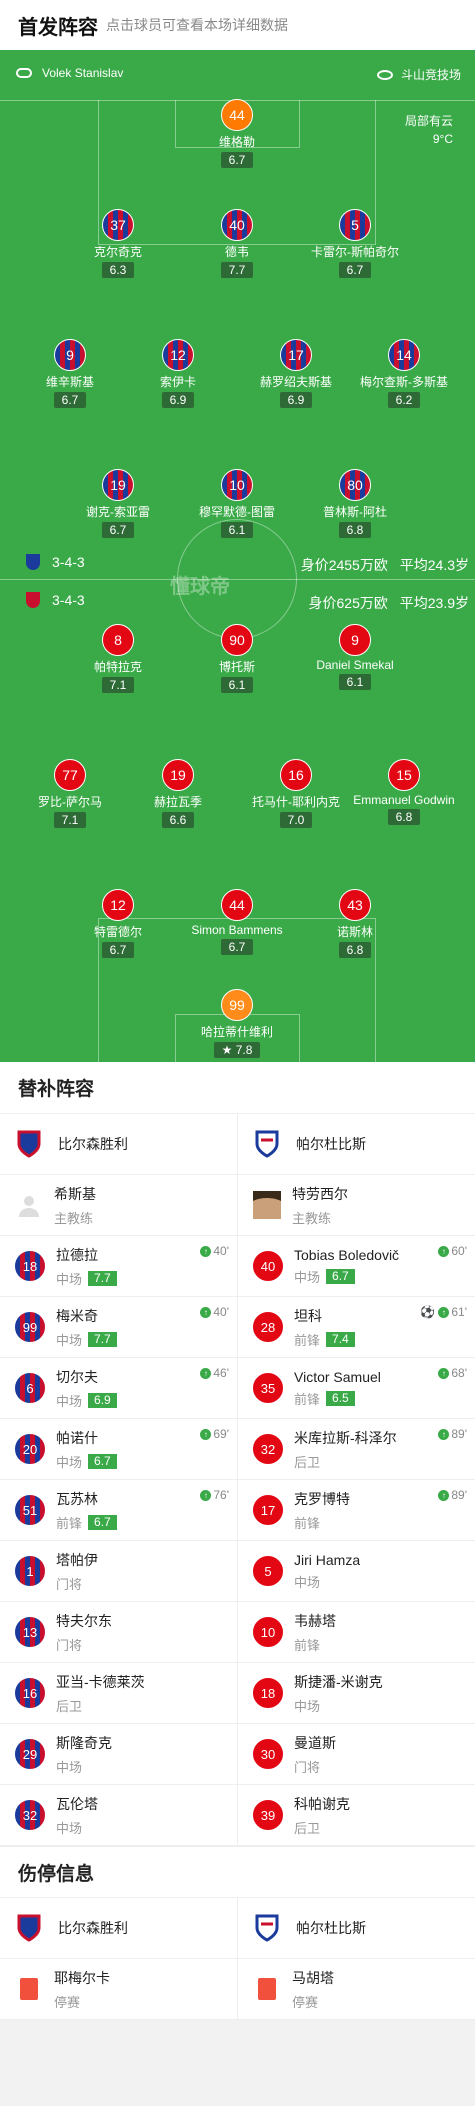  Describe the element at coordinates (70, 820) in the screenshot. I see `player-rating: 7.1` at that location.